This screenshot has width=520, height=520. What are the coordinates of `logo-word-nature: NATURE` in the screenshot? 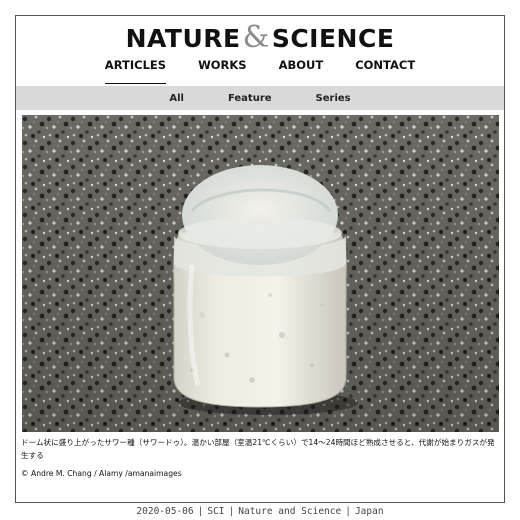 It's located at (183, 38).